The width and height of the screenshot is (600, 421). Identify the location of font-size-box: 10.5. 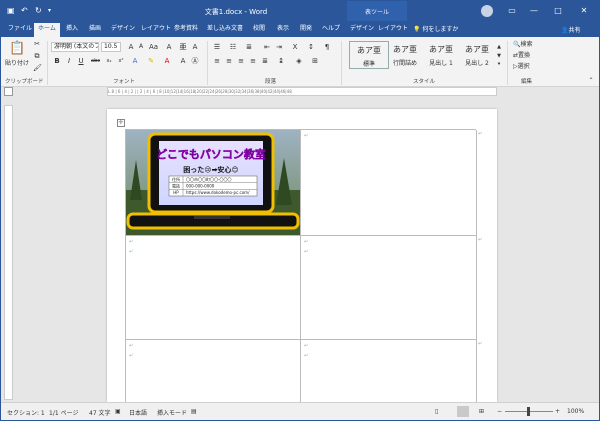
(111, 47).